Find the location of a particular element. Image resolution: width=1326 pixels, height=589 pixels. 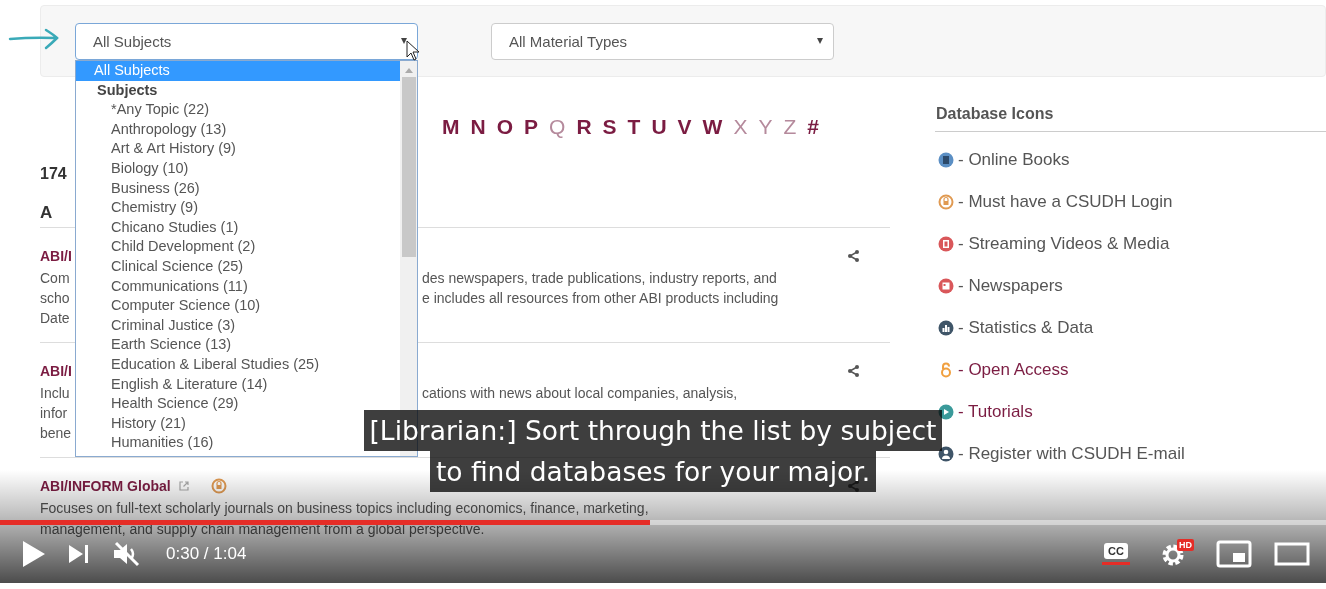

dropdown-option: Criminal Justice (3) is located at coordinates (173, 325).